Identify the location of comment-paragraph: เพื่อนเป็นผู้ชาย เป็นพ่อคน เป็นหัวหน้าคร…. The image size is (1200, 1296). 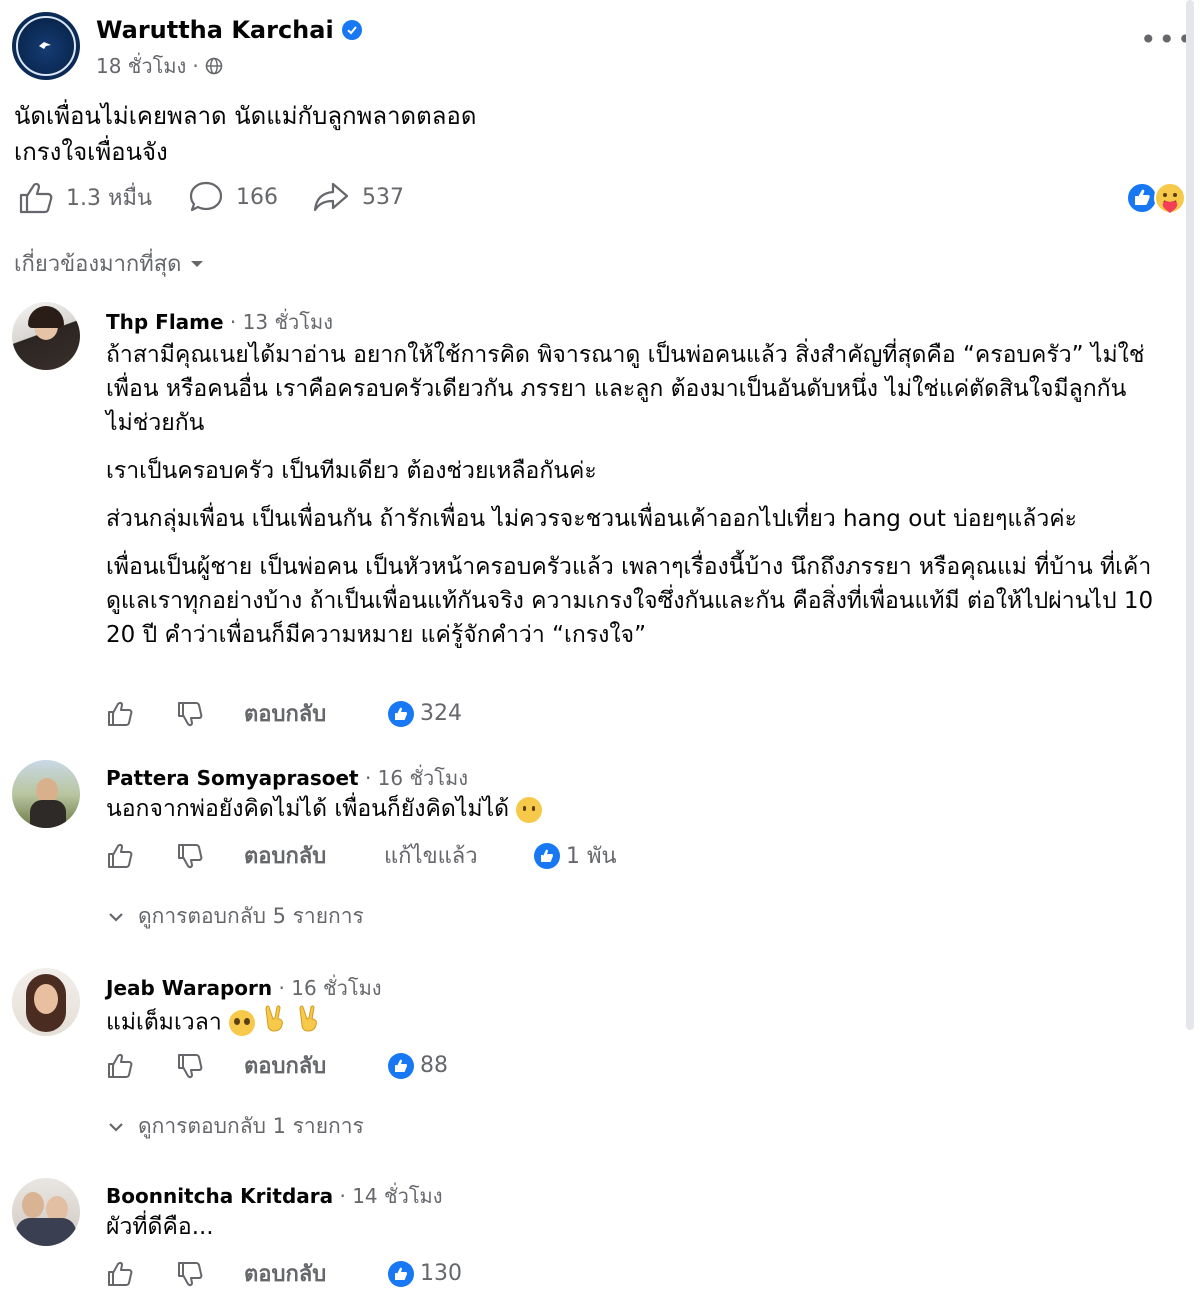
(630, 601).